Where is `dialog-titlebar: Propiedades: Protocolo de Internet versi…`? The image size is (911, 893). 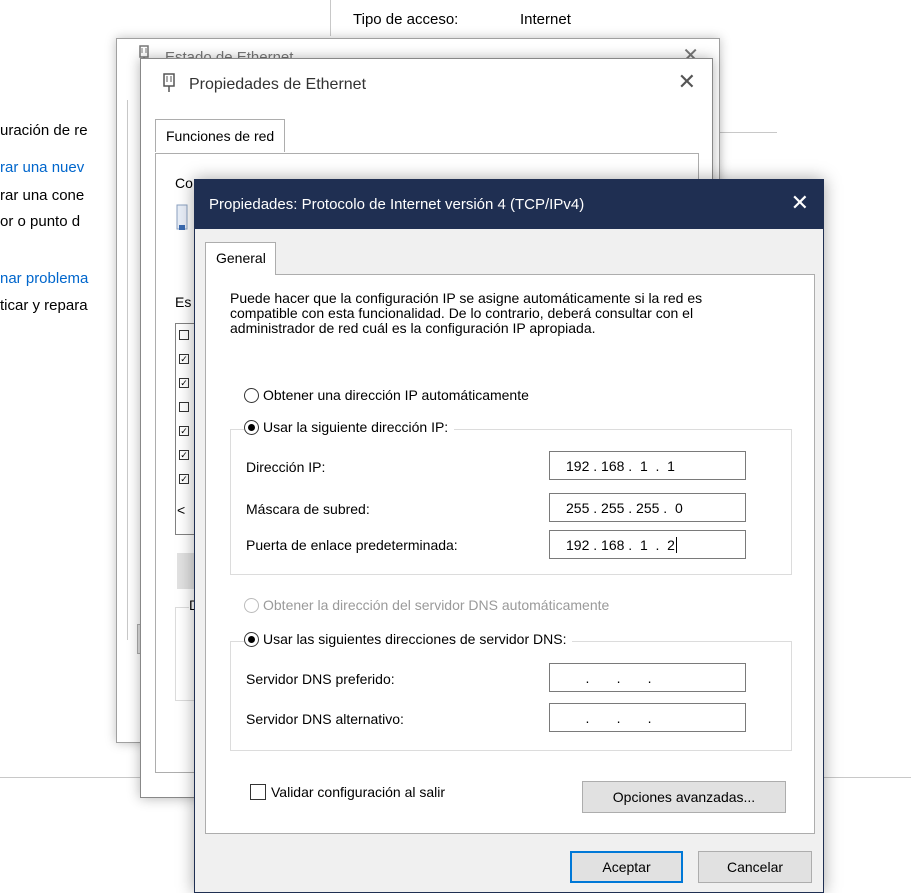
dialog-titlebar: Propiedades: Protocolo de Internet versi… is located at coordinates (509, 204).